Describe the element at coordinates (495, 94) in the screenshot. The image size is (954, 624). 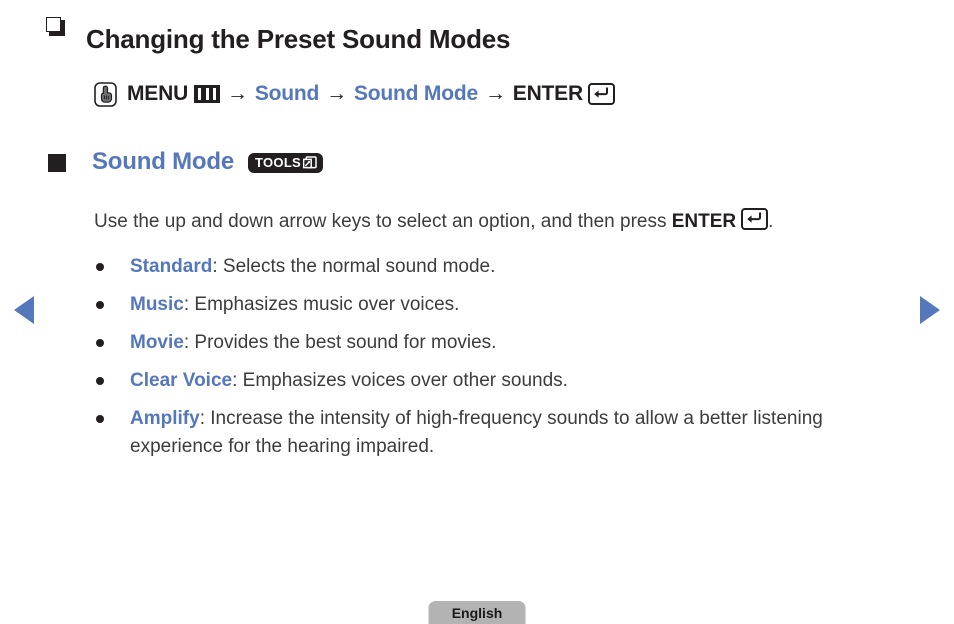
I see `path-arrow-3: →` at that location.